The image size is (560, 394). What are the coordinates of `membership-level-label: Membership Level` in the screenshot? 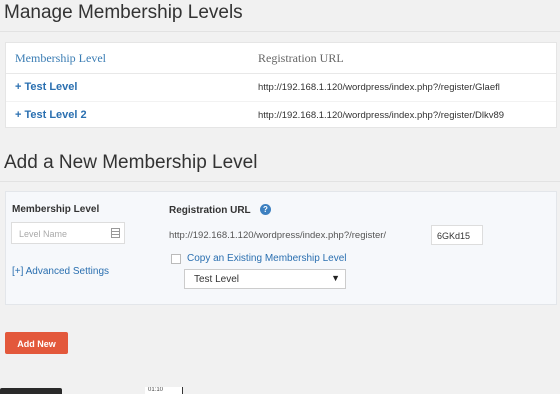 It's located at (56, 209).